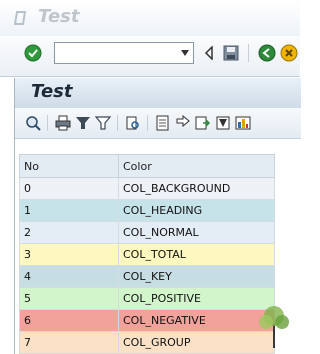  Describe the element at coordinates (183, 123) in the screenshot. I see `sort-icon` at that location.